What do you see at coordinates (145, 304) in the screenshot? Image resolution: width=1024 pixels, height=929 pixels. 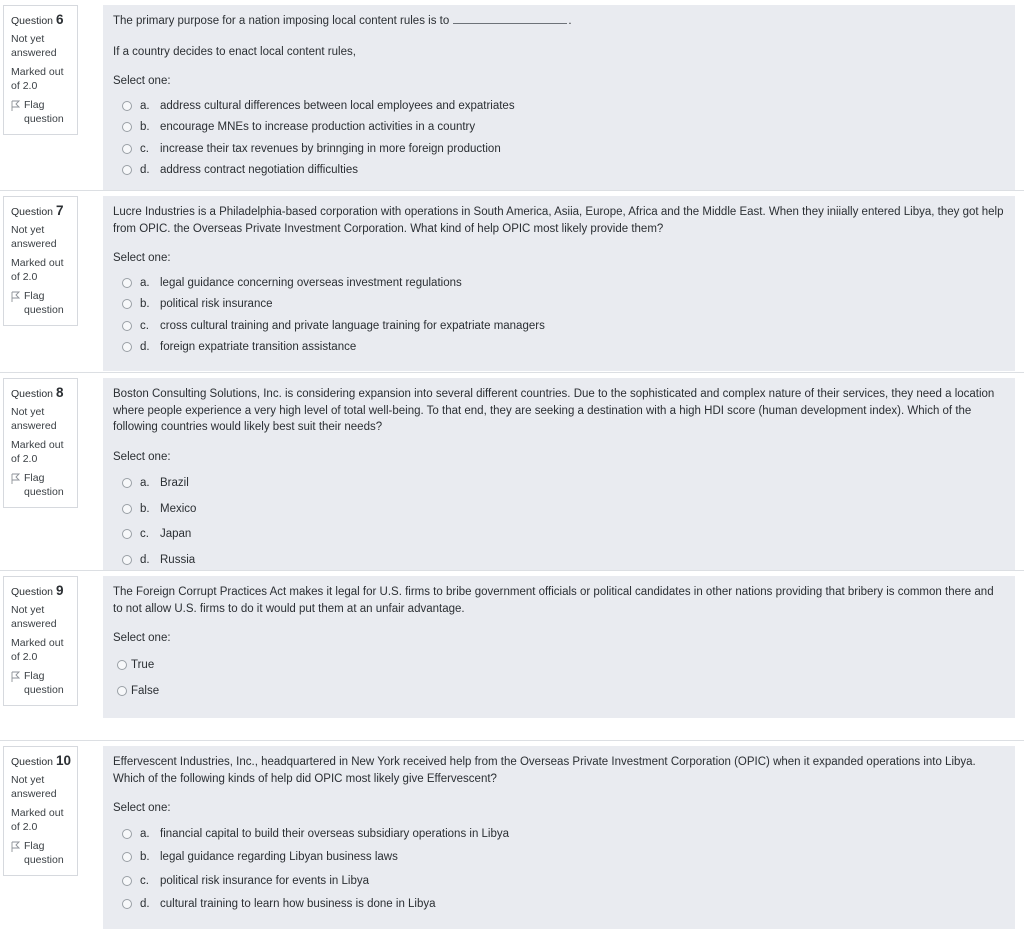 I see `option-letter: b.` at bounding box center [145, 304].